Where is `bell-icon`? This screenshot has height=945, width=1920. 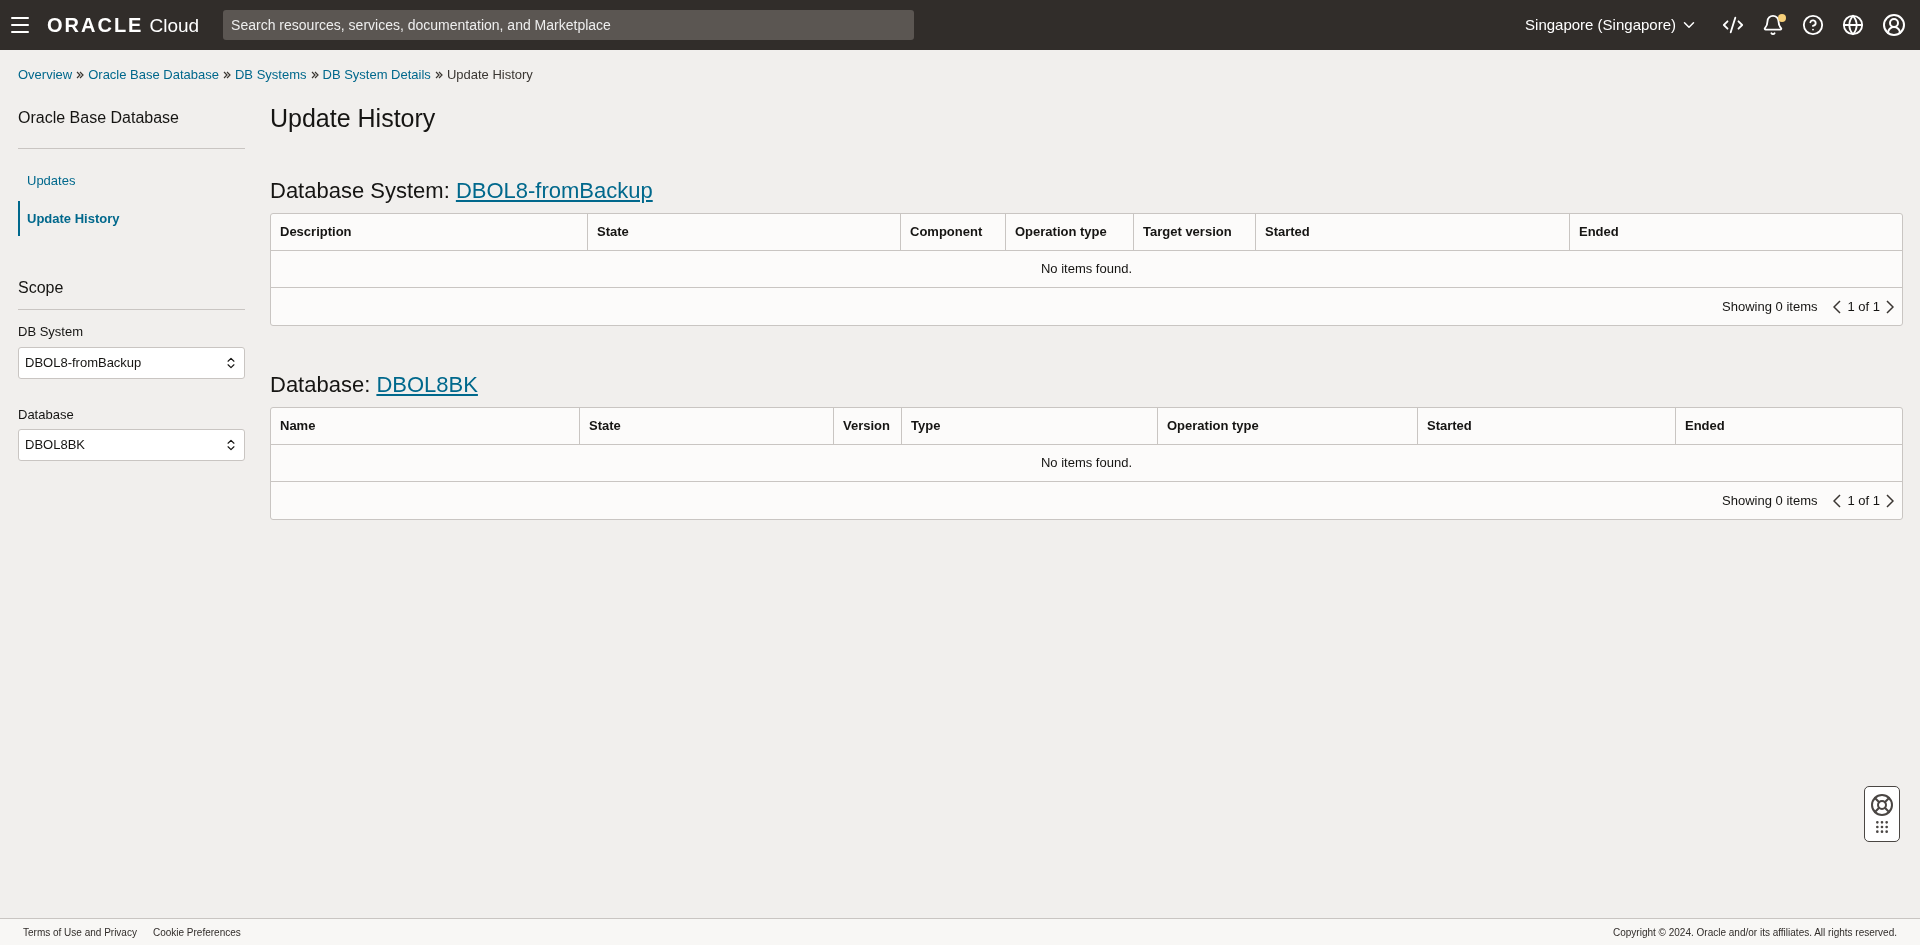 bell-icon is located at coordinates (1773, 25).